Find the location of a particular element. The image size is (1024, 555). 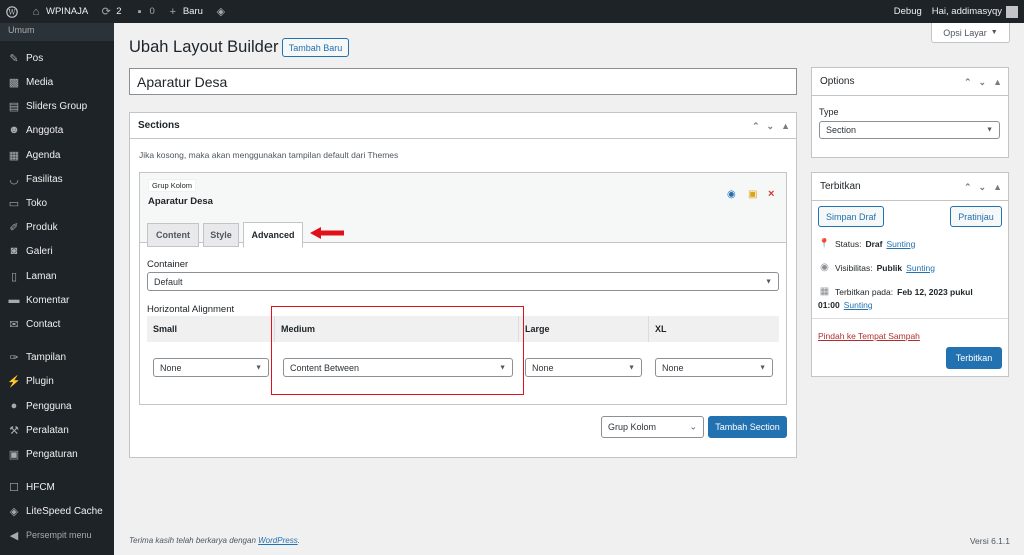

sidebar-item-label: Produk is located at coordinates (42, 227).